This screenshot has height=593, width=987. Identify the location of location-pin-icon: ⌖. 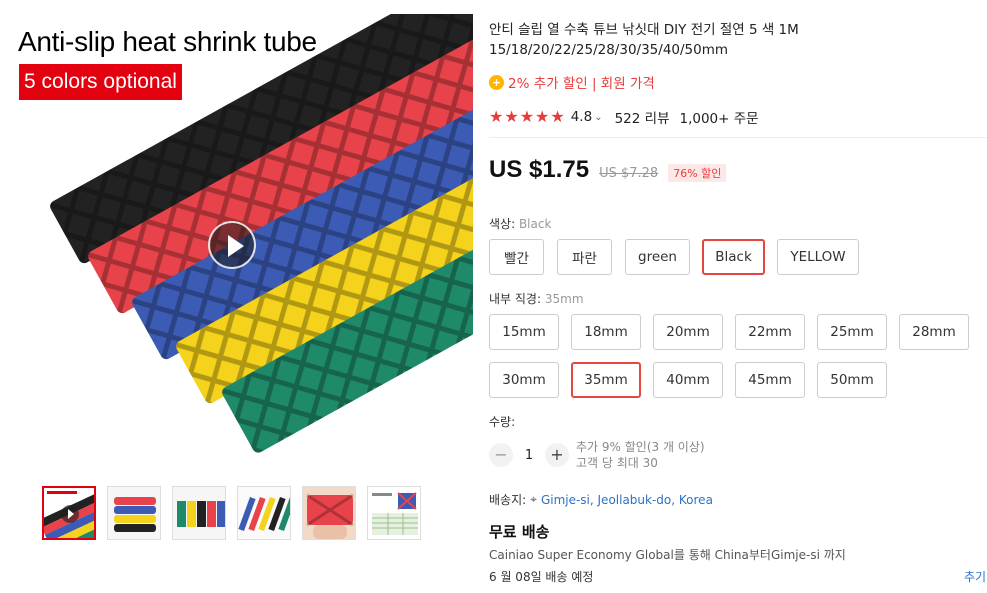
(533, 499).